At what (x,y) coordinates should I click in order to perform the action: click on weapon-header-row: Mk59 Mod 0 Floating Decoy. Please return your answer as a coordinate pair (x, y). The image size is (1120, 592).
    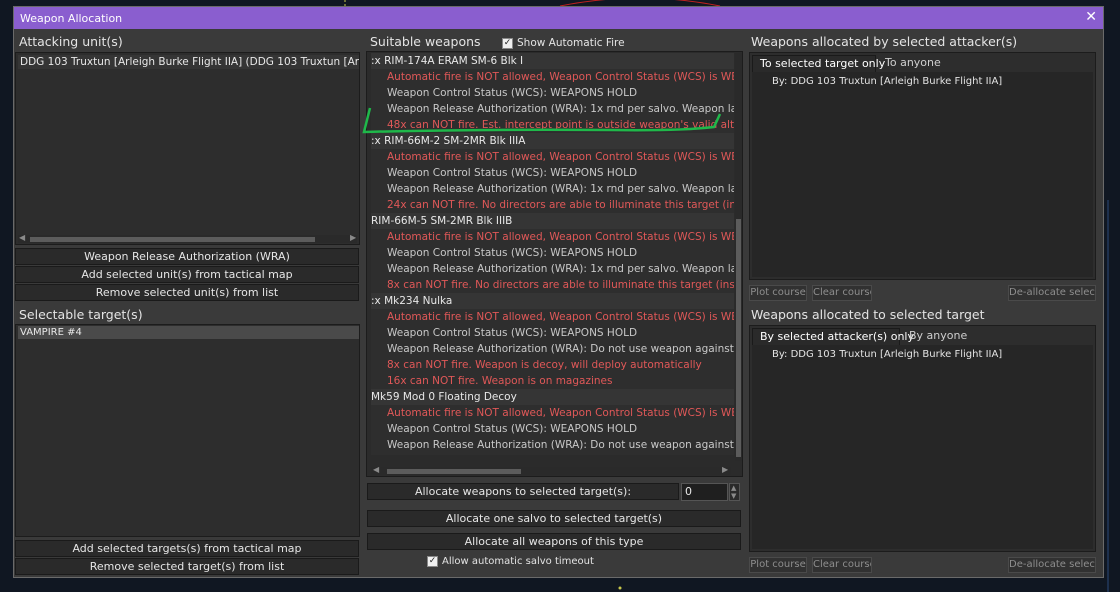
    Looking at the image, I should click on (552, 397).